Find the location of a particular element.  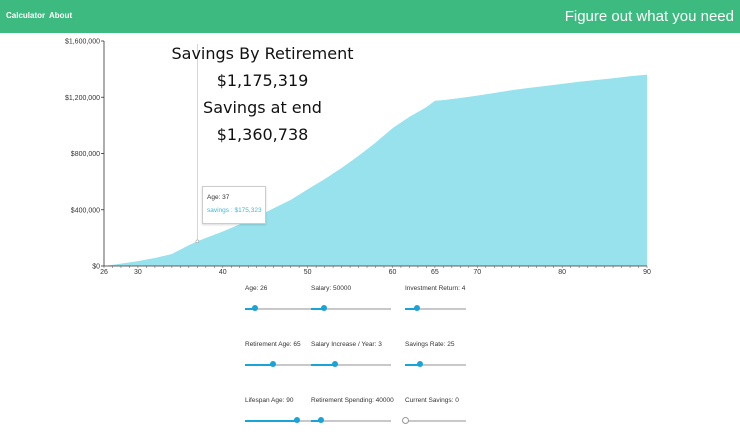

retirement-spending-slider-label: Retirement Spending: 40000 is located at coordinates (352, 400).